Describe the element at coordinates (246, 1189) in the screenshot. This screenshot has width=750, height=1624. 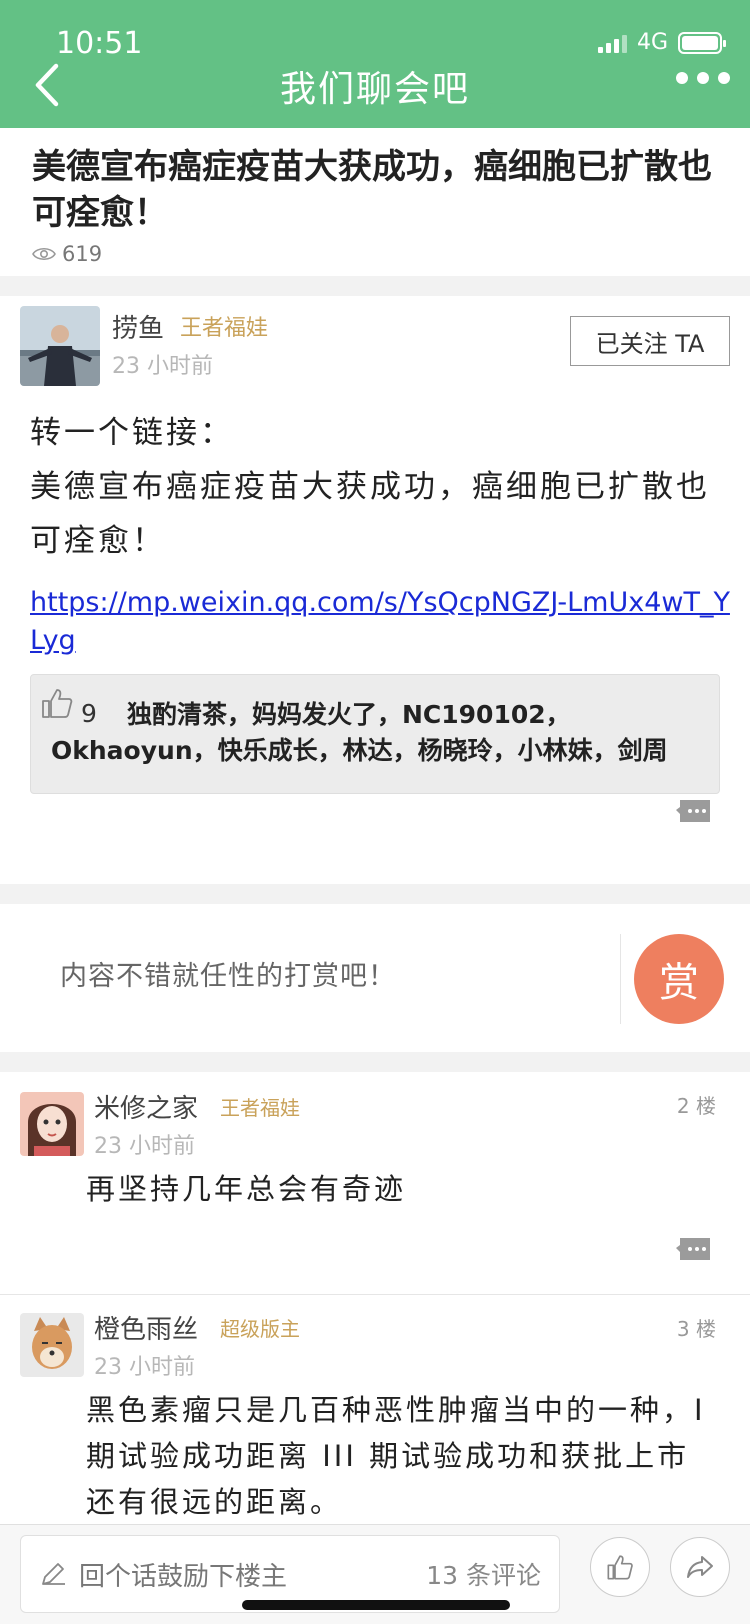
I see `comment-text: 再坚持几年总会有奇迹` at that location.